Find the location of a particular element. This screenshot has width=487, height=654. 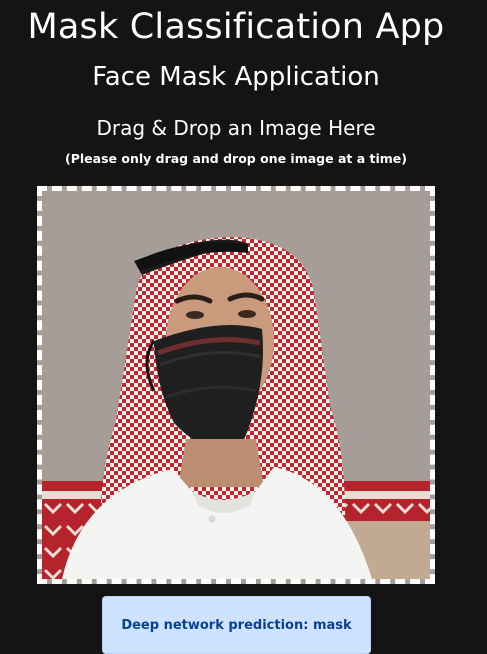

app-title: Mask Classification App is located at coordinates (236, 27).